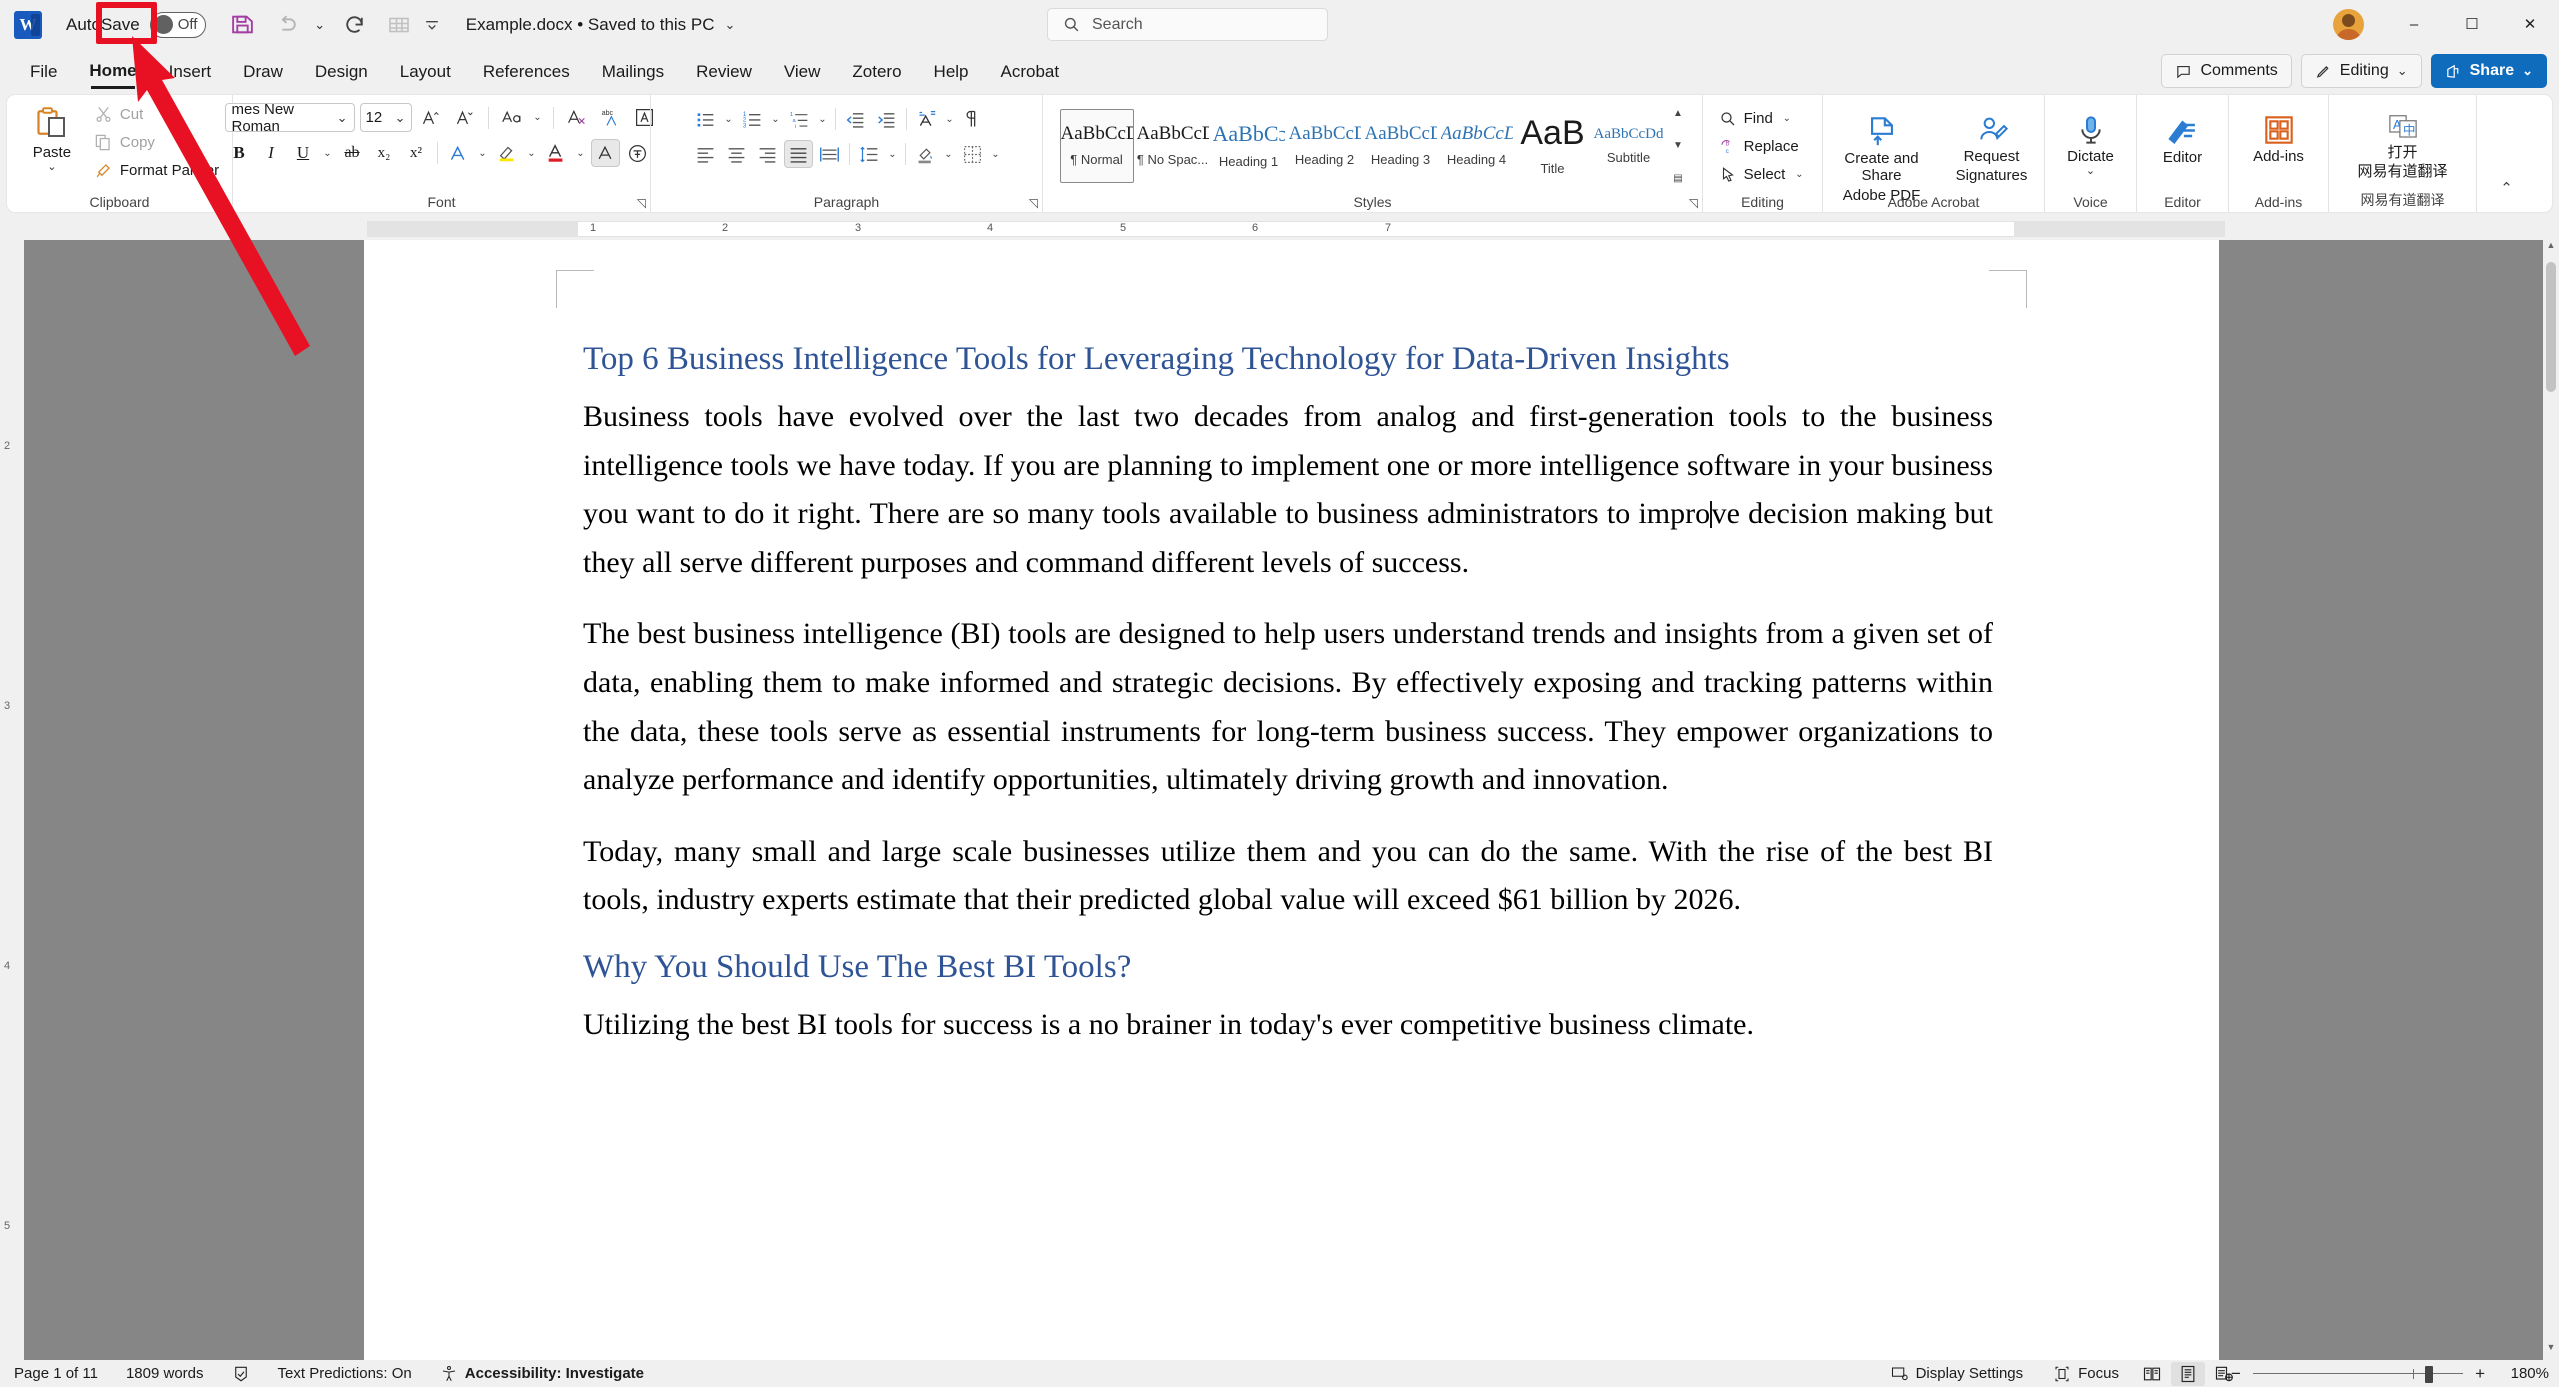 The image size is (2559, 1387). What do you see at coordinates (605, 153) in the screenshot?
I see `character-shading-button` at bounding box center [605, 153].